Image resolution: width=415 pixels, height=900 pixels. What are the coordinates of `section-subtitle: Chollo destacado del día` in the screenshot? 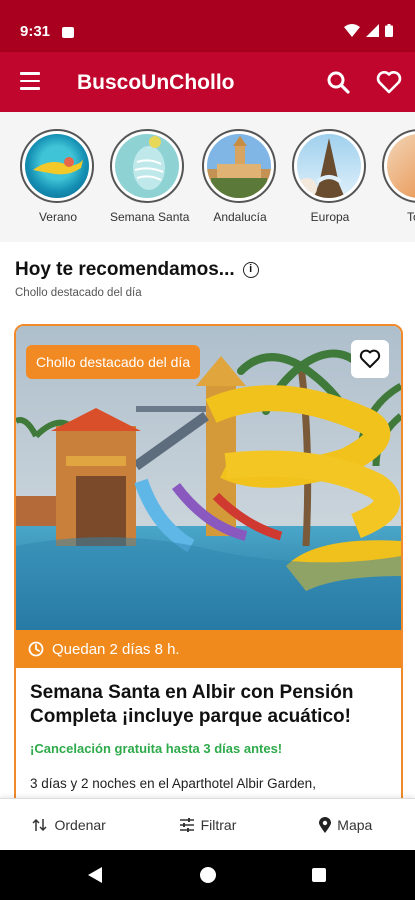 It's located at (78, 293).